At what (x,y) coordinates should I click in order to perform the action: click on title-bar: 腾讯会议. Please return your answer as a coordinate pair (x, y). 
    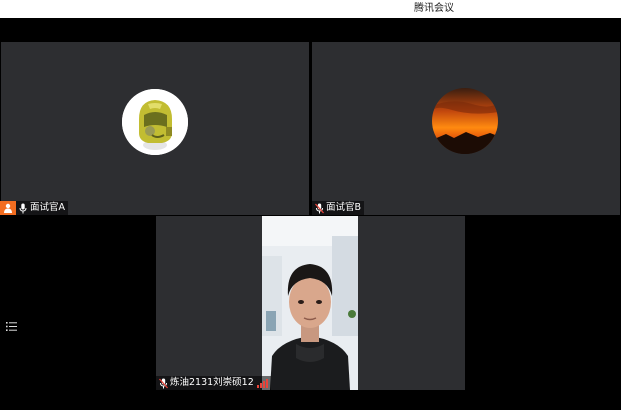
    Looking at the image, I should click on (310, 9).